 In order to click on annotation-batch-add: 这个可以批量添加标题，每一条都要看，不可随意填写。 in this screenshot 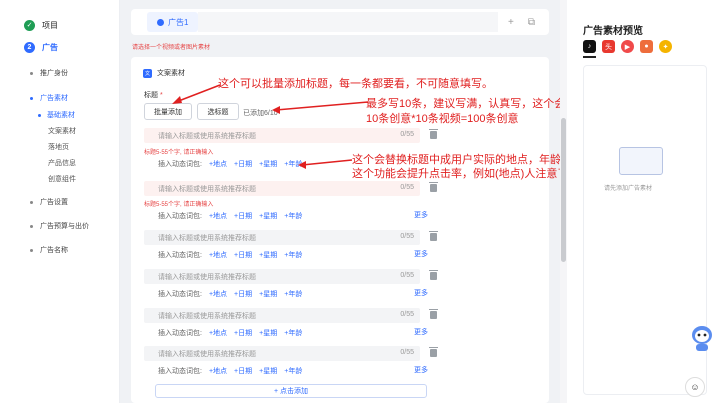, I will do `click(355, 84)`.